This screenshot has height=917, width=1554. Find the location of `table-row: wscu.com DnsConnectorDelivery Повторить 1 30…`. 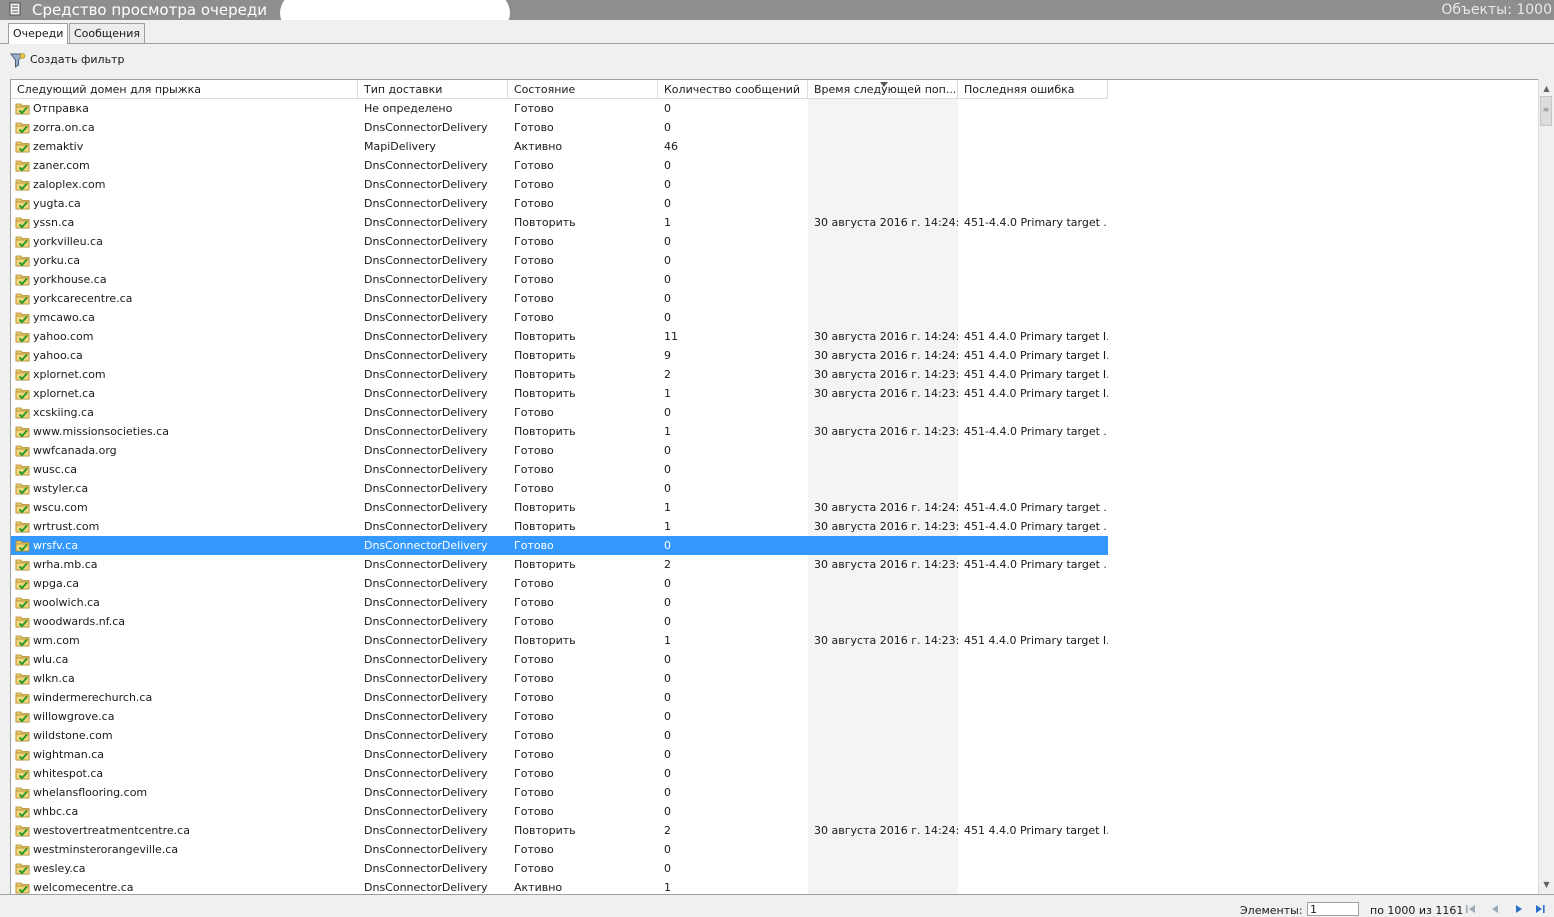

table-row: wscu.com DnsConnectorDelivery Повторить 1 30… is located at coordinates (559, 507).